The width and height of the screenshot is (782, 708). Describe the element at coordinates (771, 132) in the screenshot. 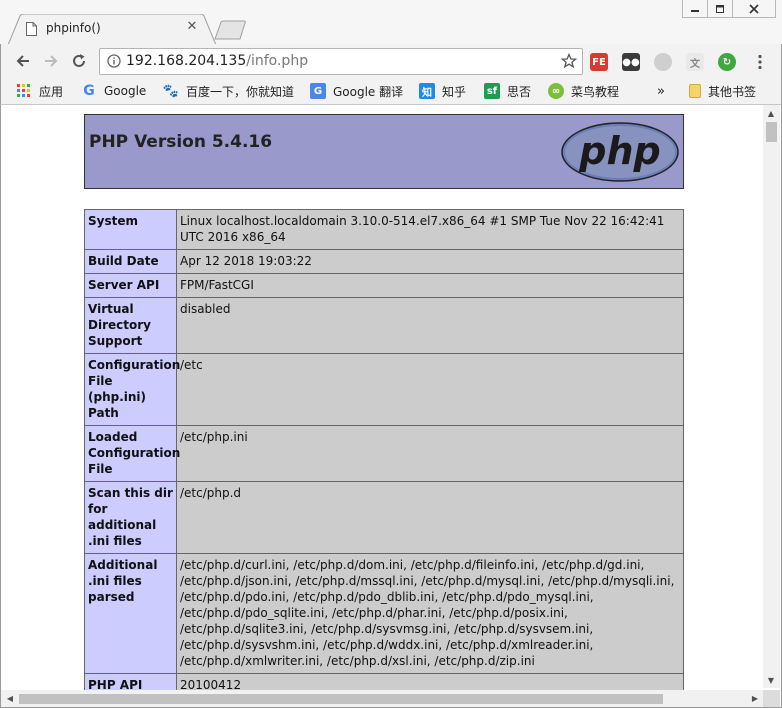

I see `vertical-scroll-thumb` at that location.